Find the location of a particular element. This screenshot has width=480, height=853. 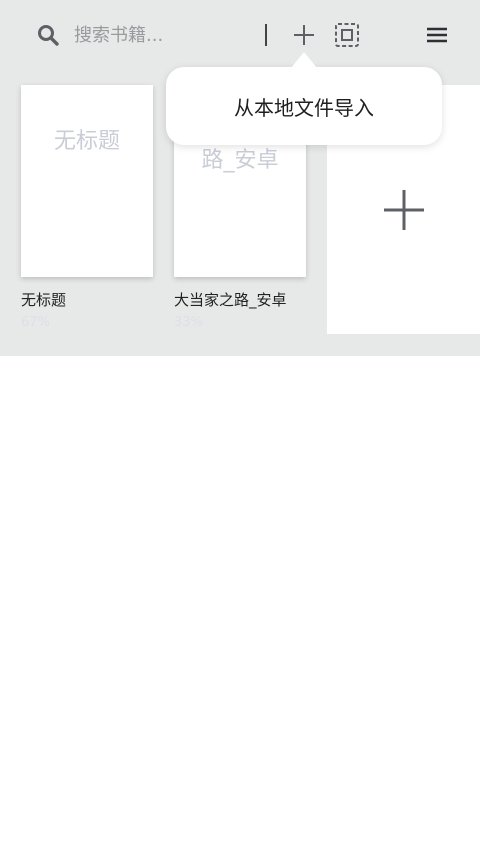

menu-button is located at coordinates (437, 35).